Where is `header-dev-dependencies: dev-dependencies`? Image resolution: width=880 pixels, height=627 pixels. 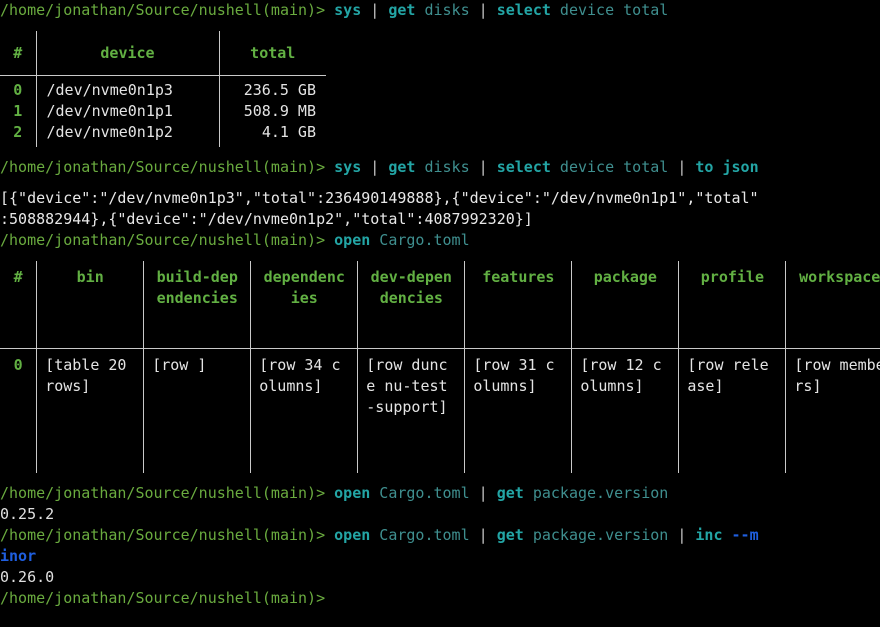 header-dev-dependencies: dev-dependencies is located at coordinates (411, 305).